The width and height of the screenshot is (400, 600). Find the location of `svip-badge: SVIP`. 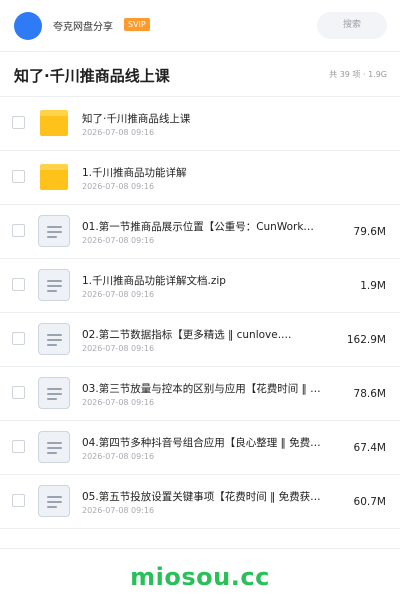

svip-badge: SVIP is located at coordinates (137, 24).